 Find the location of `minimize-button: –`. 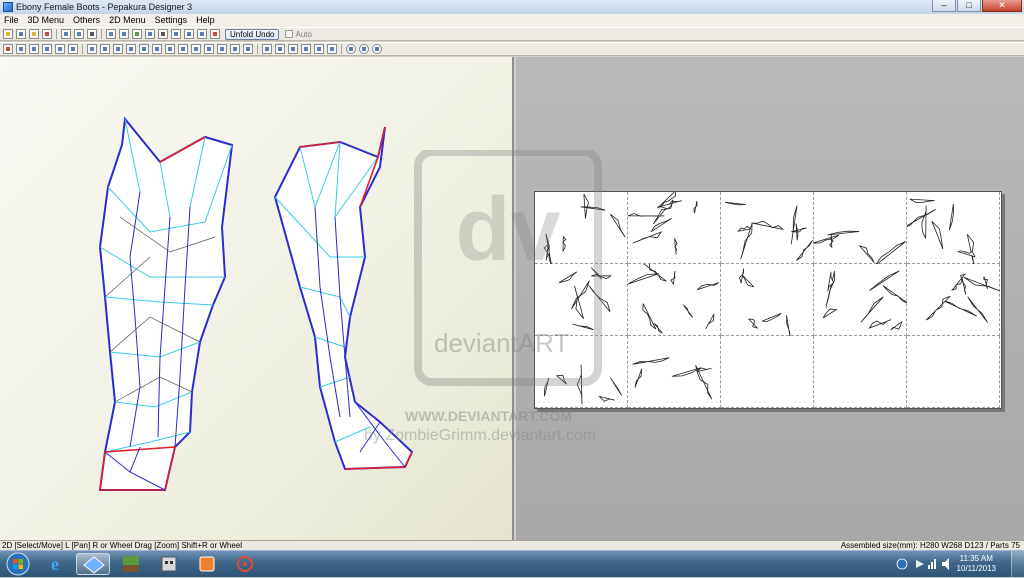

minimize-button: – is located at coordinates (944, 6).